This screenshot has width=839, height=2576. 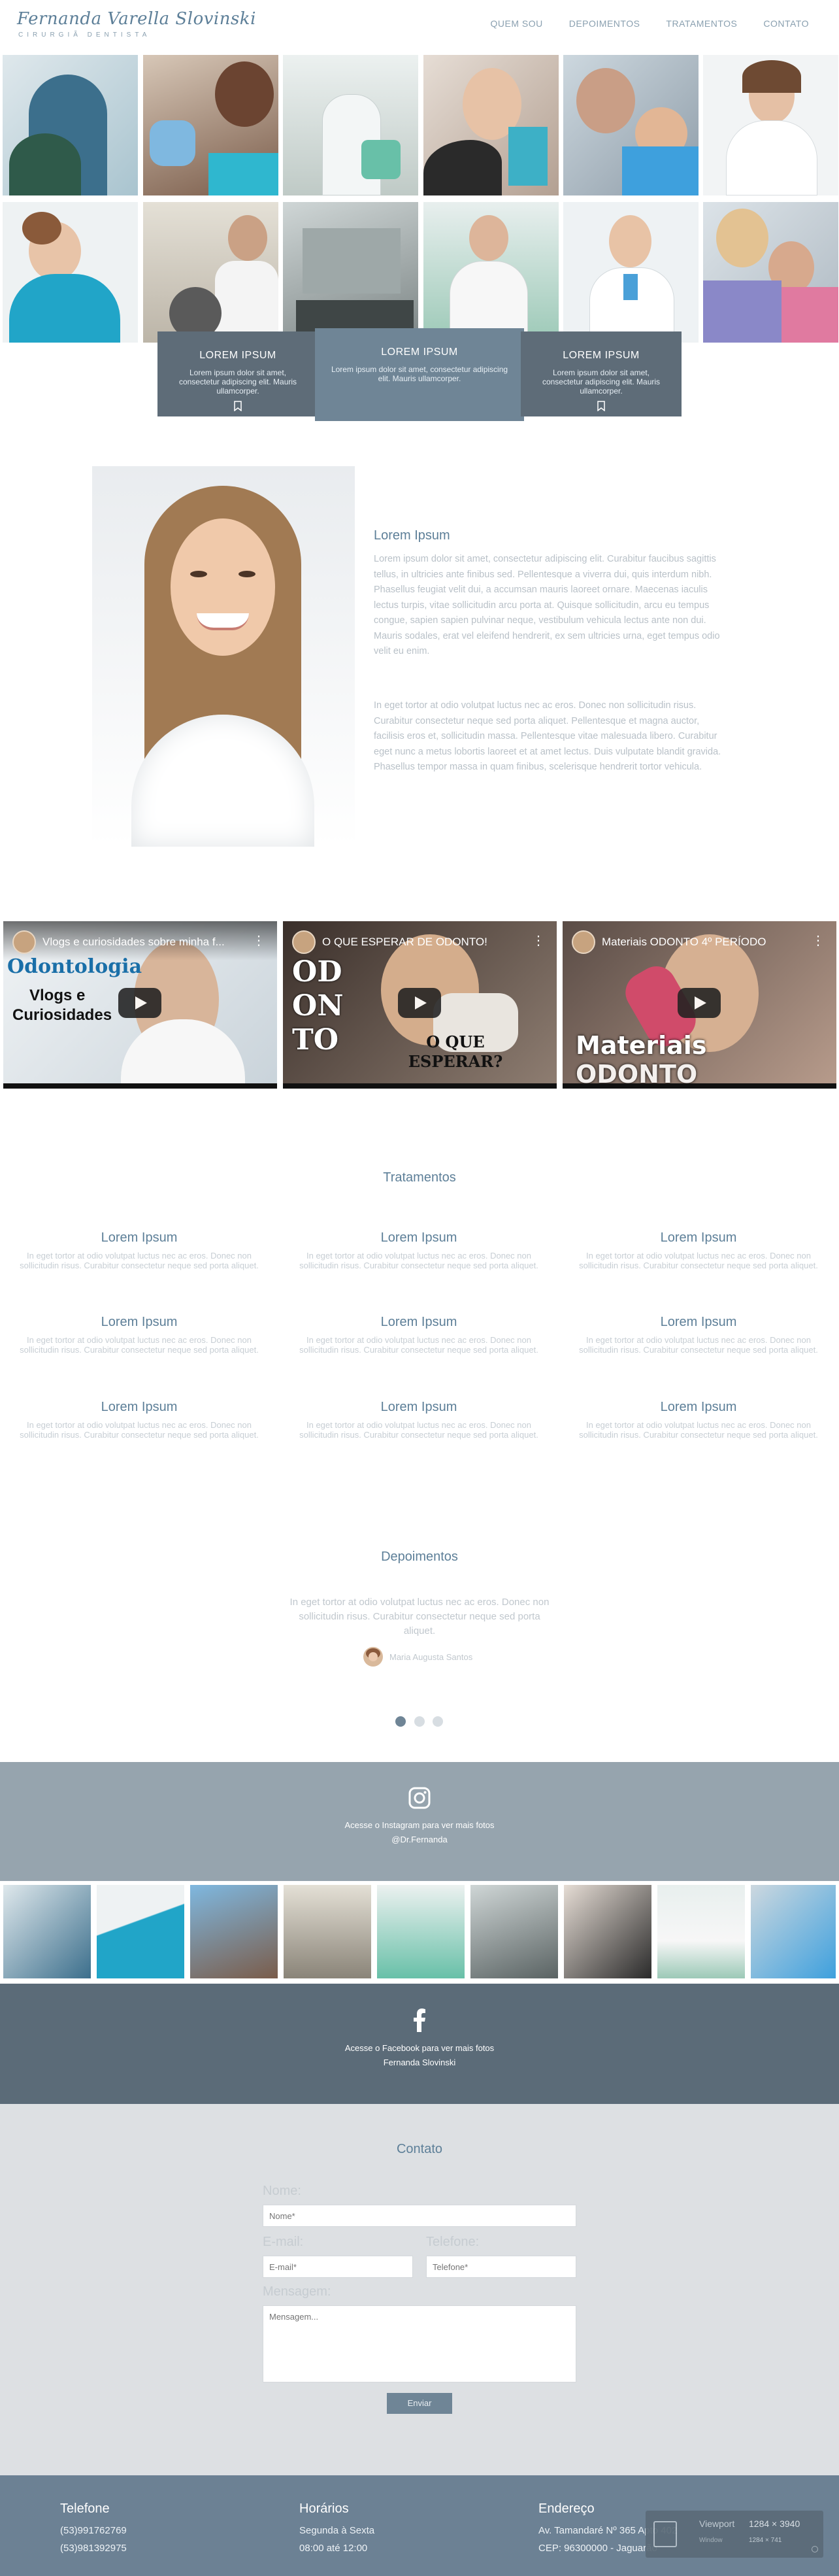 What do you see at coordinates (84, 35) in the screenshot?
I see `logo-subtitle: CIRURGIÃ DENTISTA` at bounding box center [84, 35].